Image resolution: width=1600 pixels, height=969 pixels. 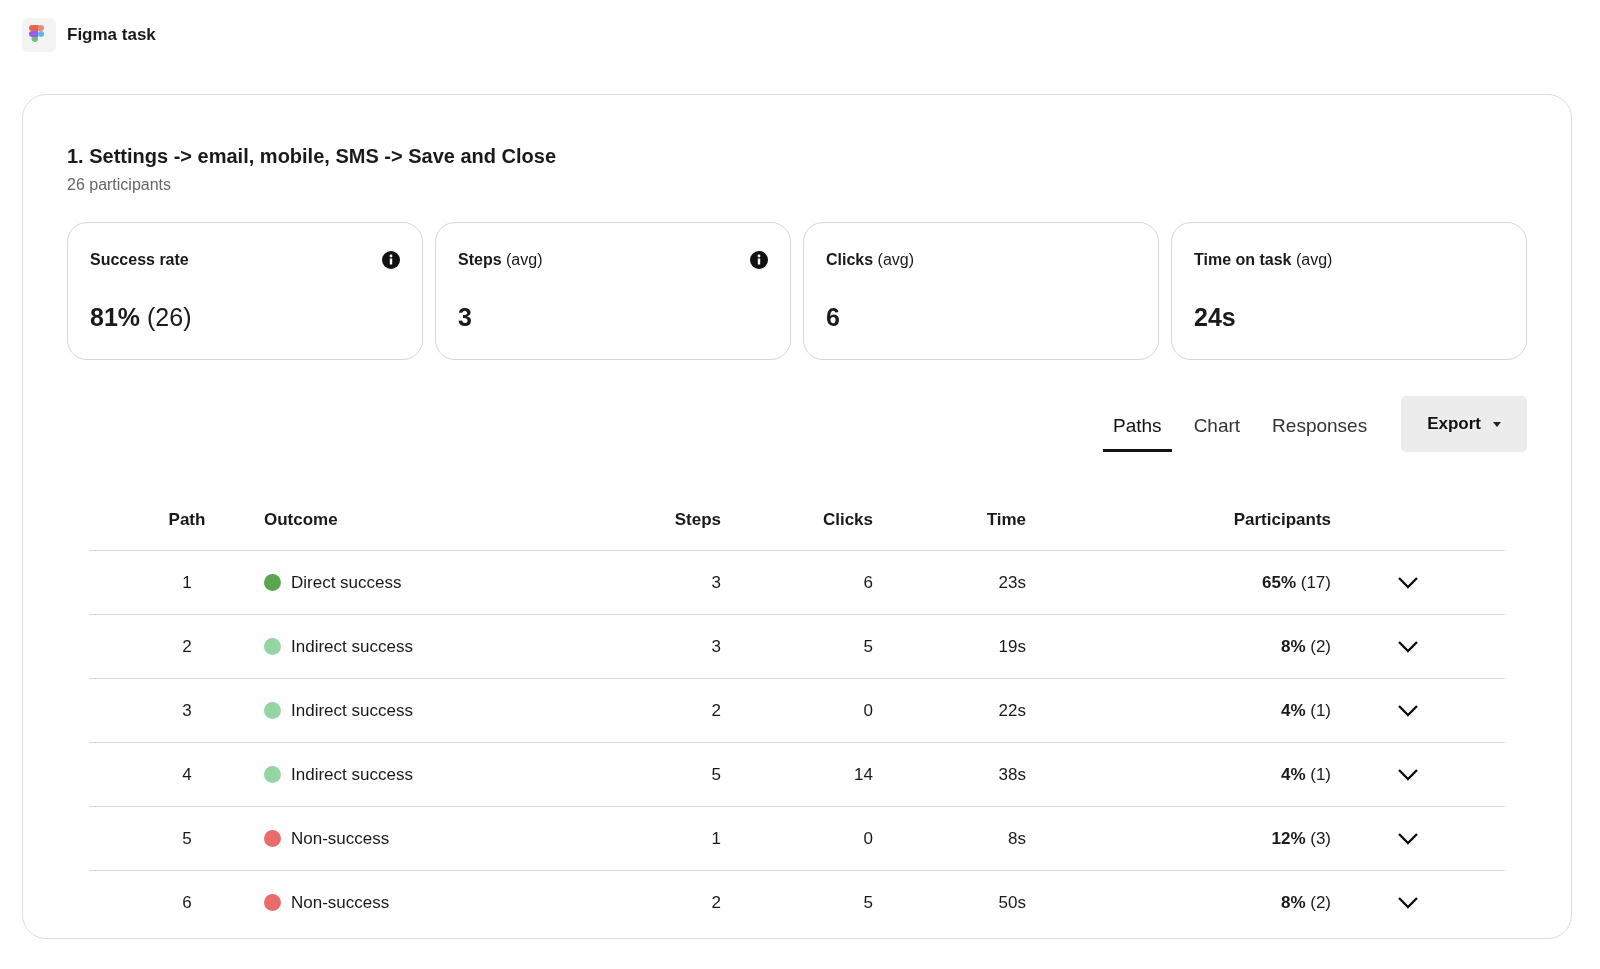 I want to click on table-cell-text: 65% (17), so click(x=1296, y=582).